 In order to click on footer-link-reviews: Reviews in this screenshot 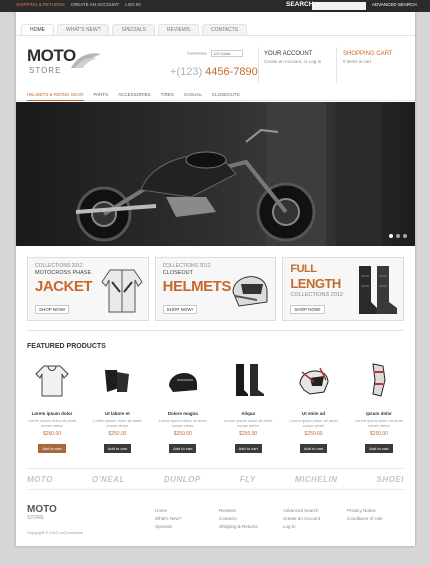, I will do `click(238, 511)`.